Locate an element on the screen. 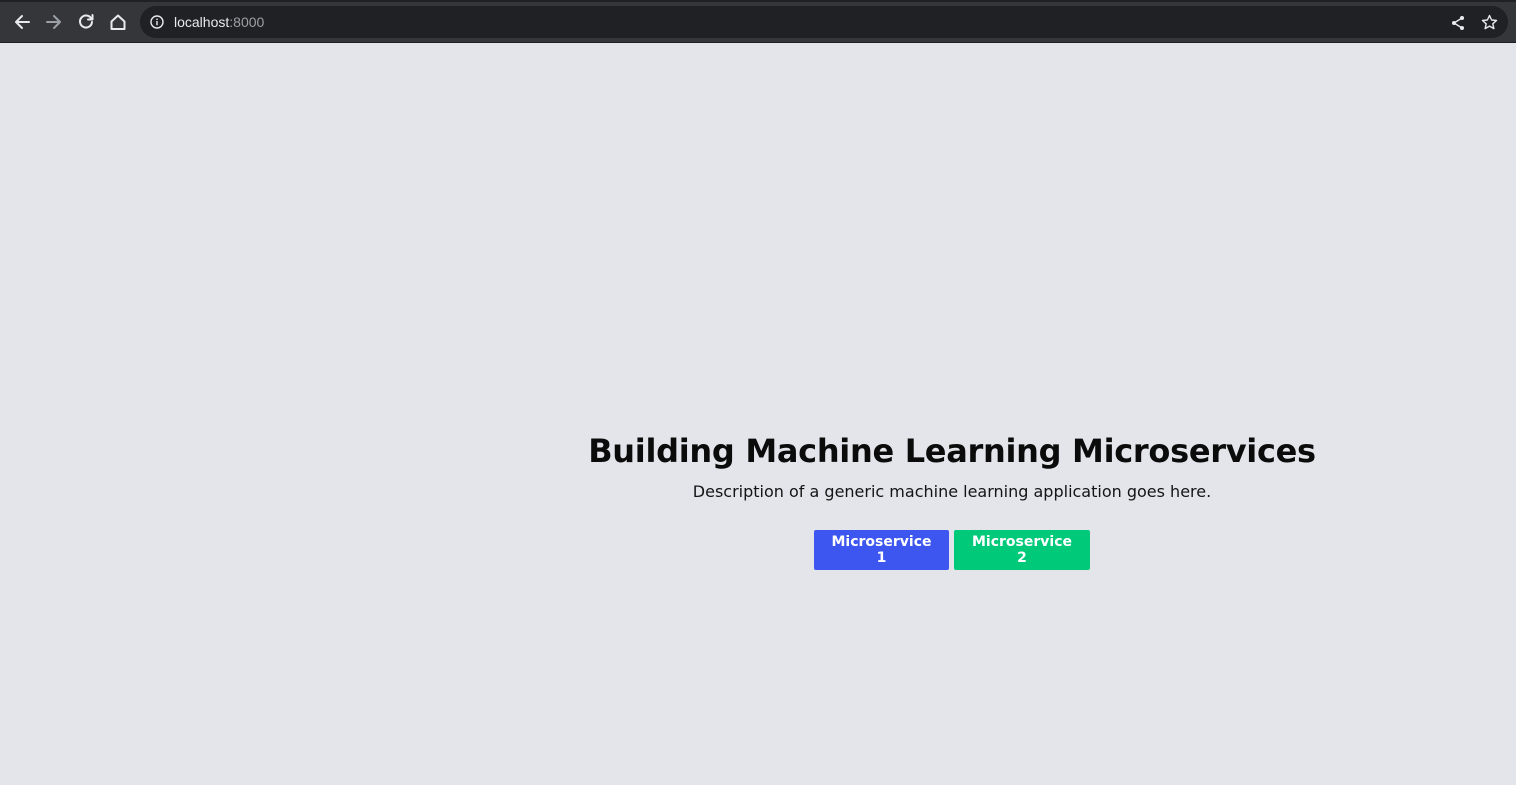 The height and width of the screenshot is (785, 1516). forward-button is located at coordinates (54, 22).